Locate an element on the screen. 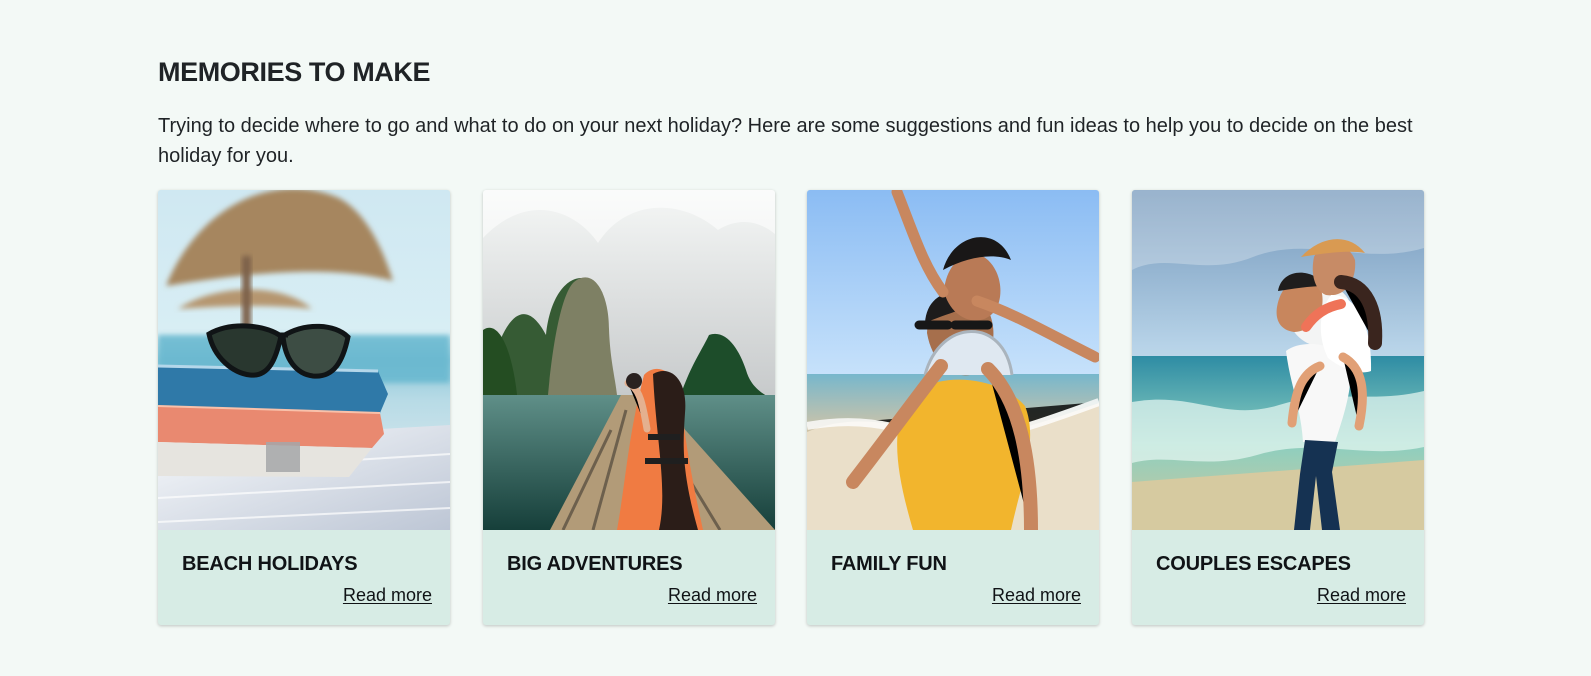  family-fun-card: FAMILY FUN Read more is located at coordinates (953, 407).